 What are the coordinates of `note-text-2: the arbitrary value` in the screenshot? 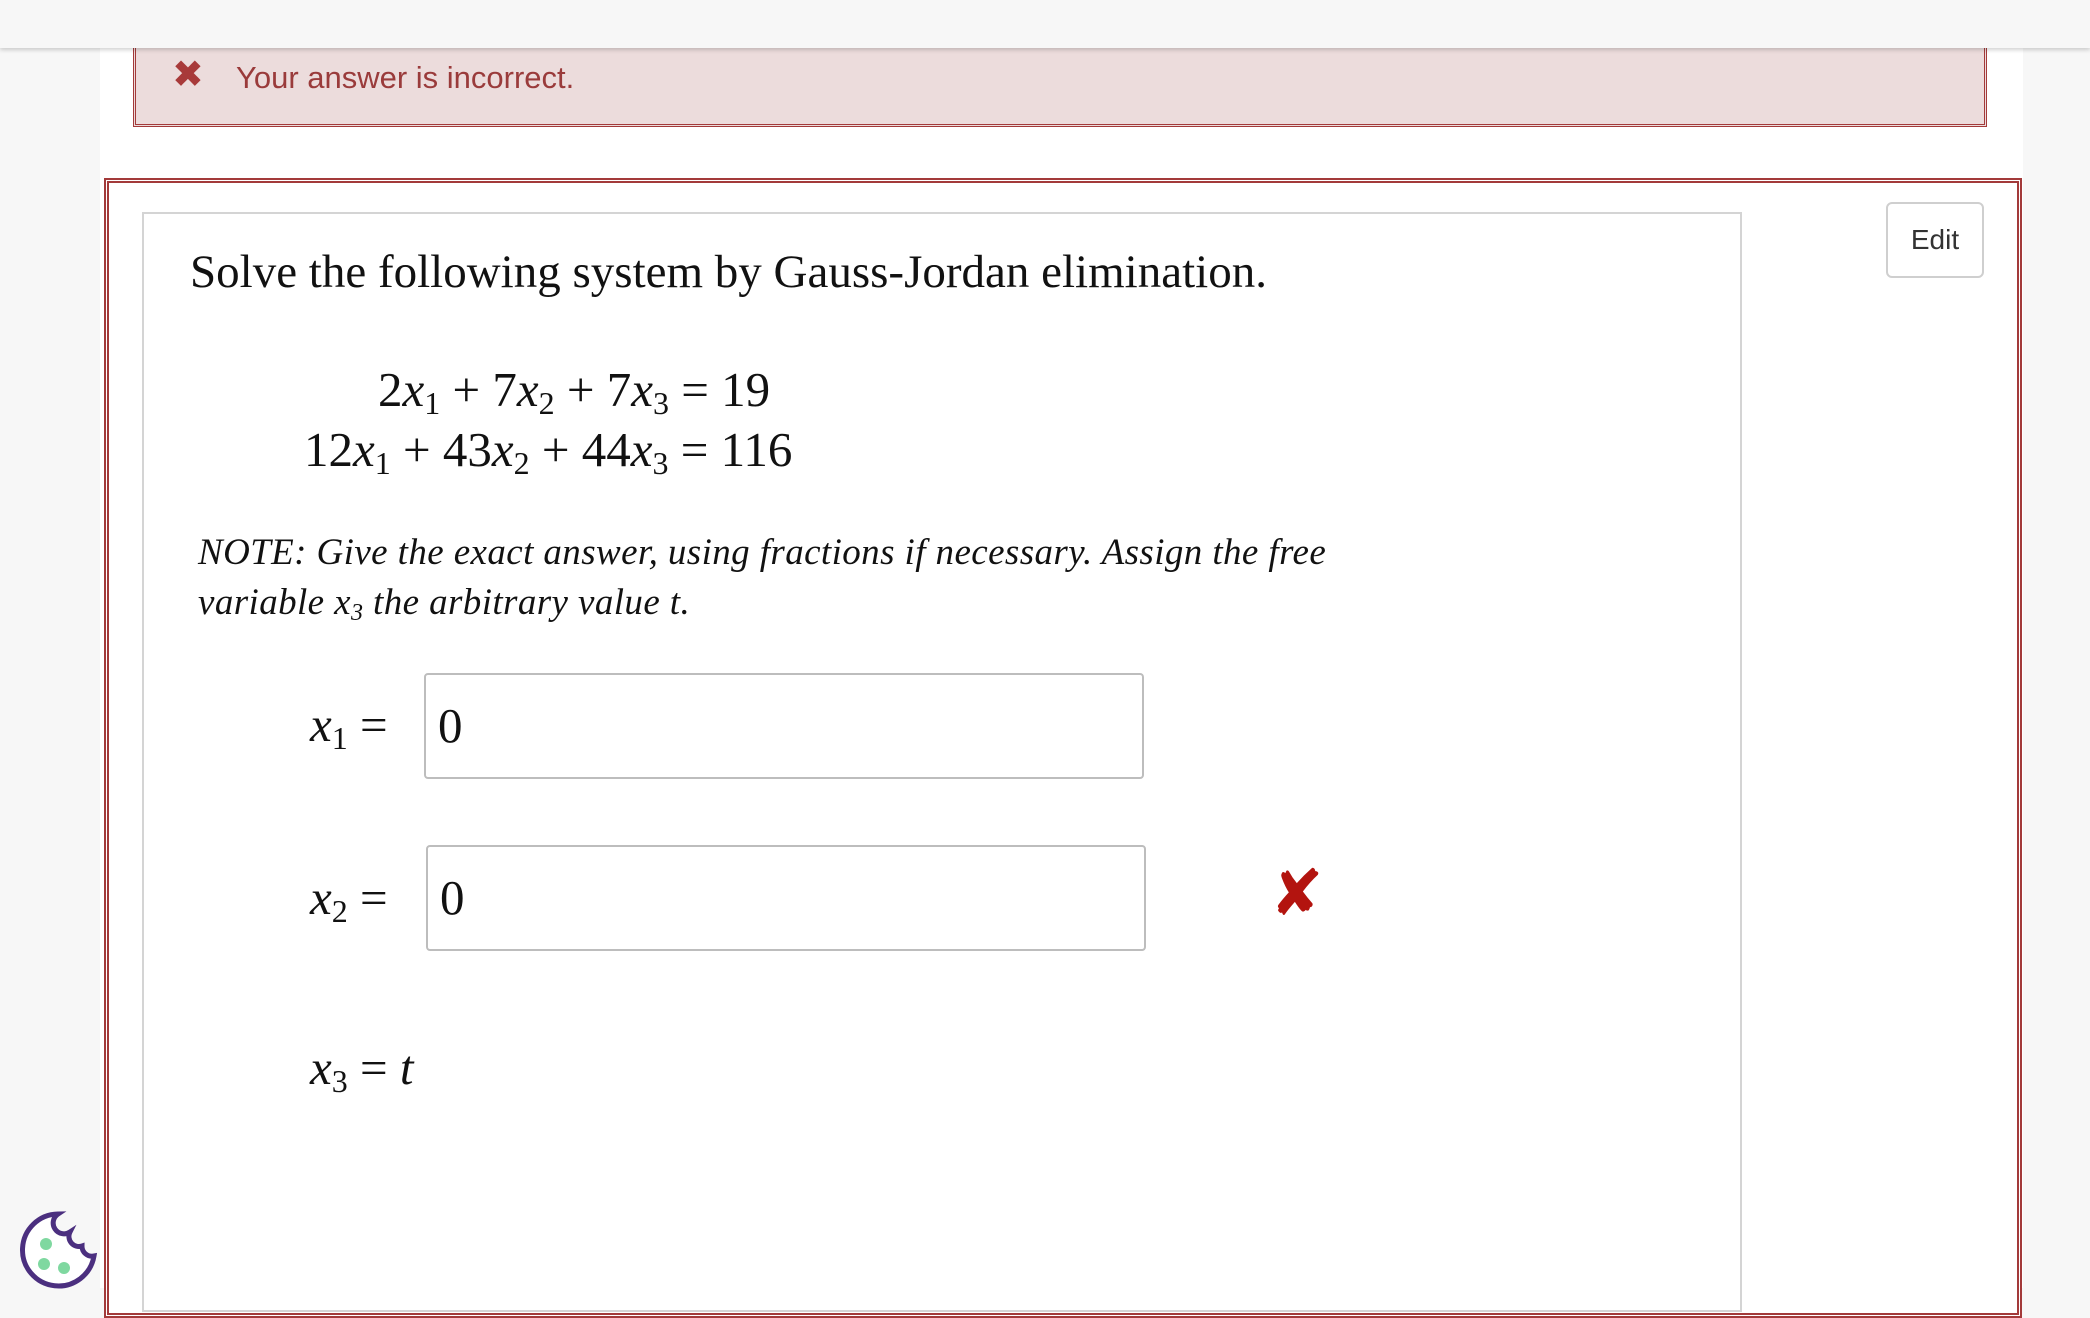 It's located at (516, 602).